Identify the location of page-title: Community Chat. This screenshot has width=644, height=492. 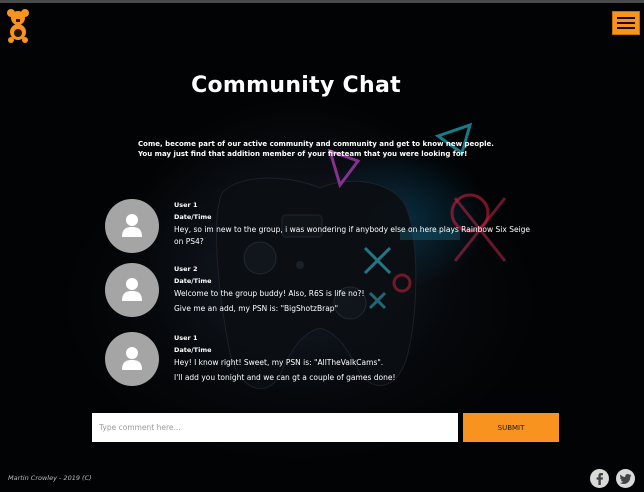
(296, 85).